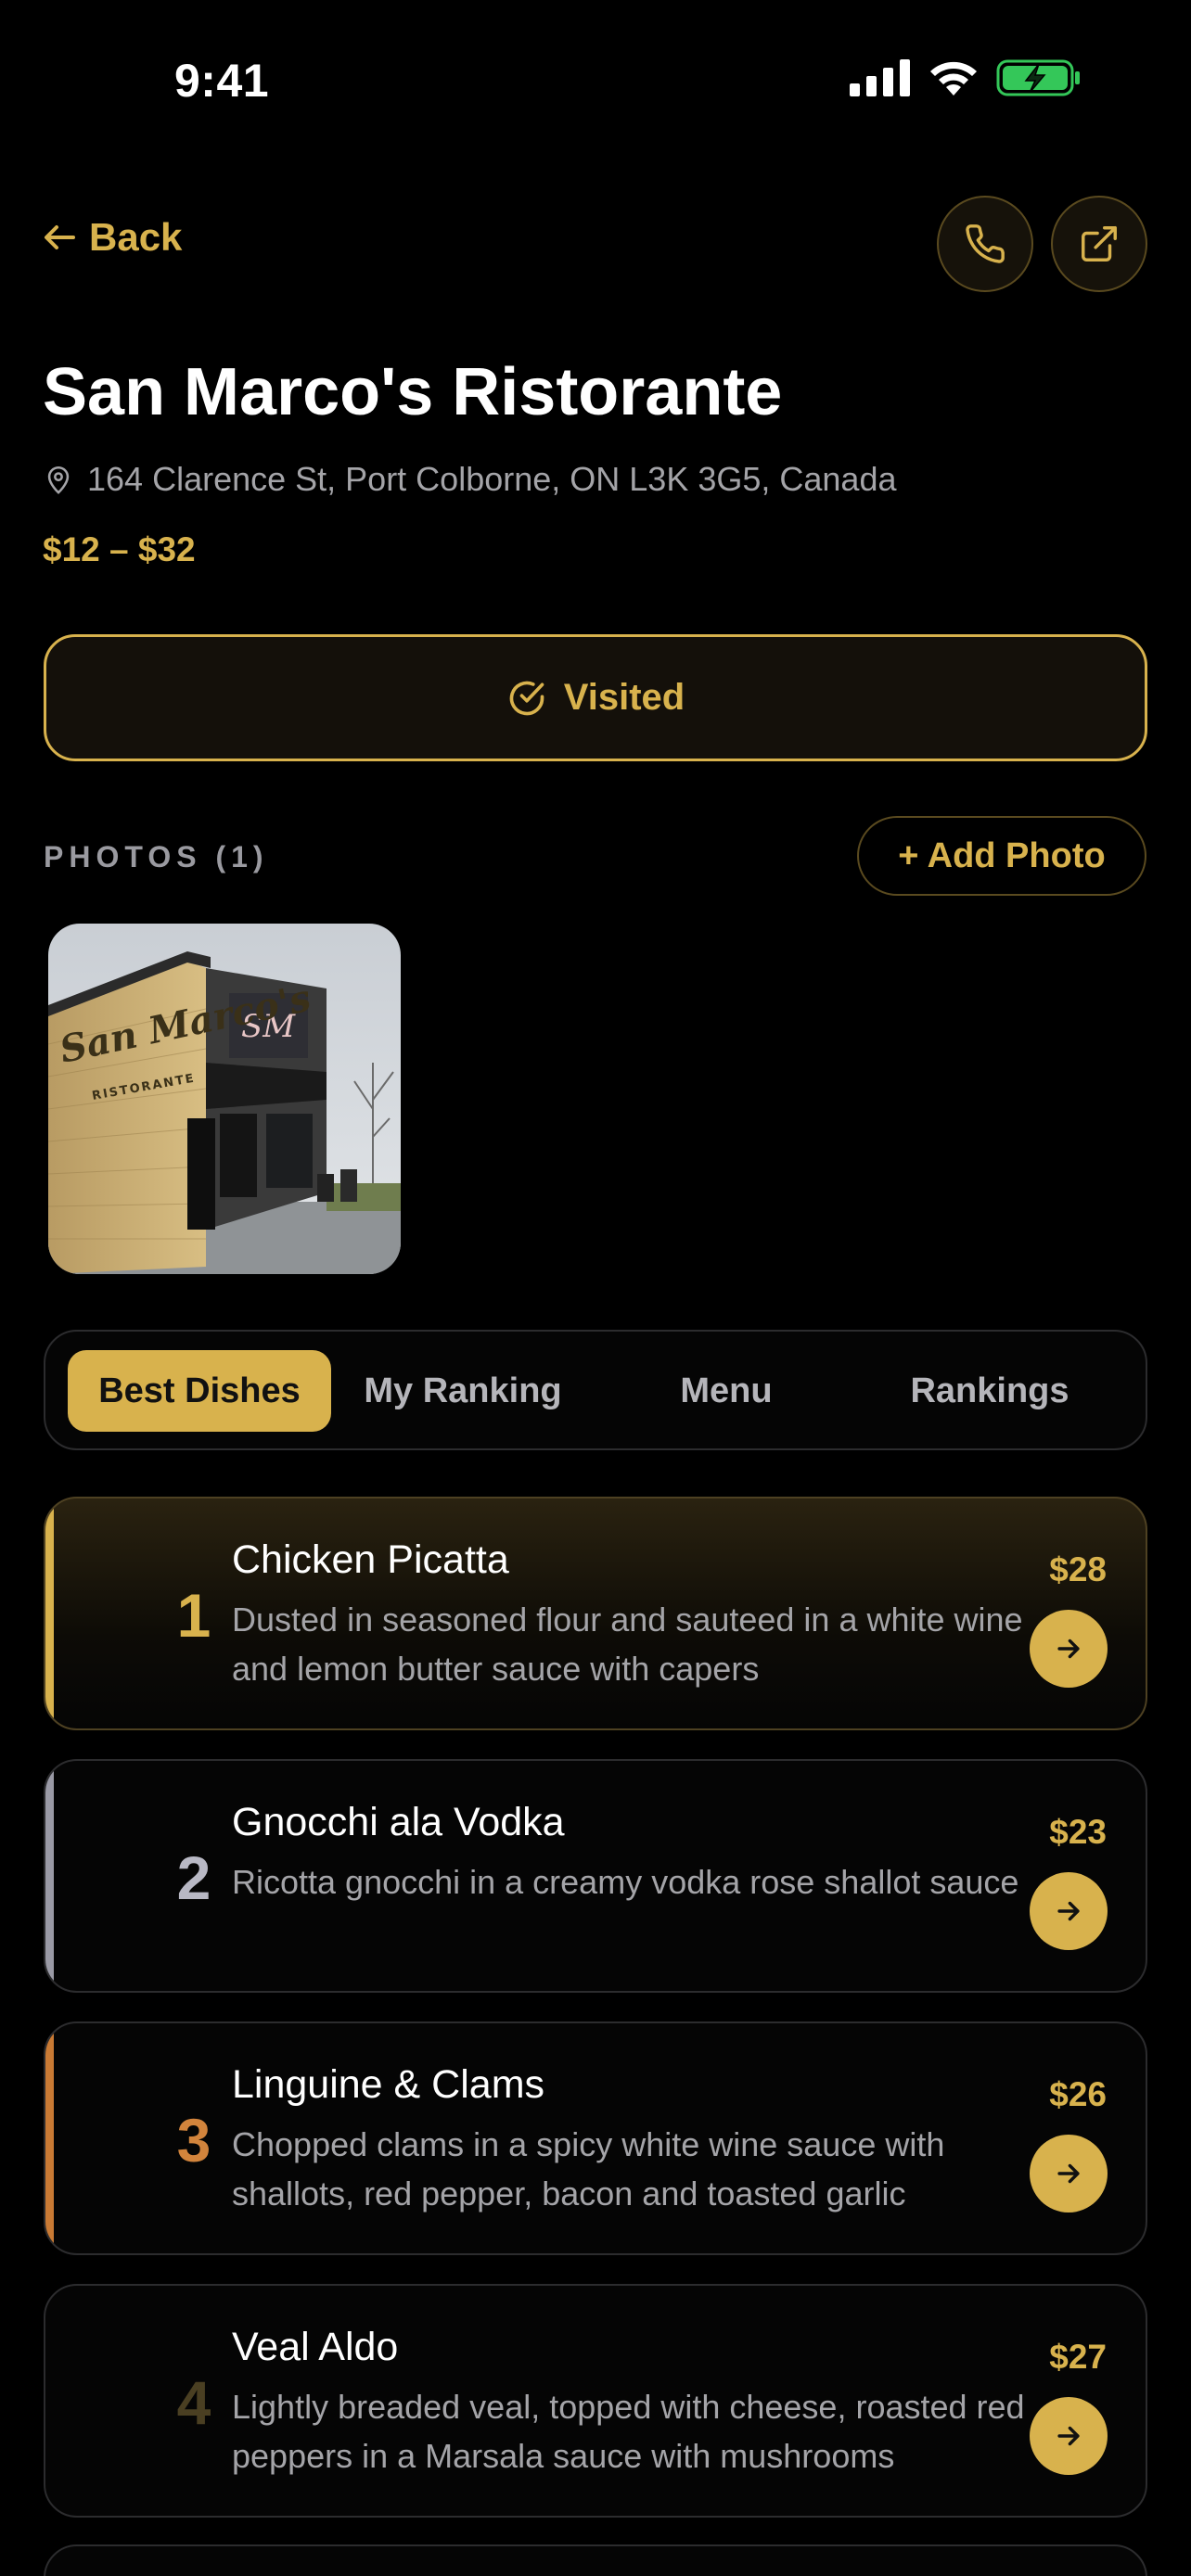 The image size is (1191, 2576). What do you see at coordinates (953, 79) in the screenshot?
I see `wifi-icon` at bounding box center [953, 79].